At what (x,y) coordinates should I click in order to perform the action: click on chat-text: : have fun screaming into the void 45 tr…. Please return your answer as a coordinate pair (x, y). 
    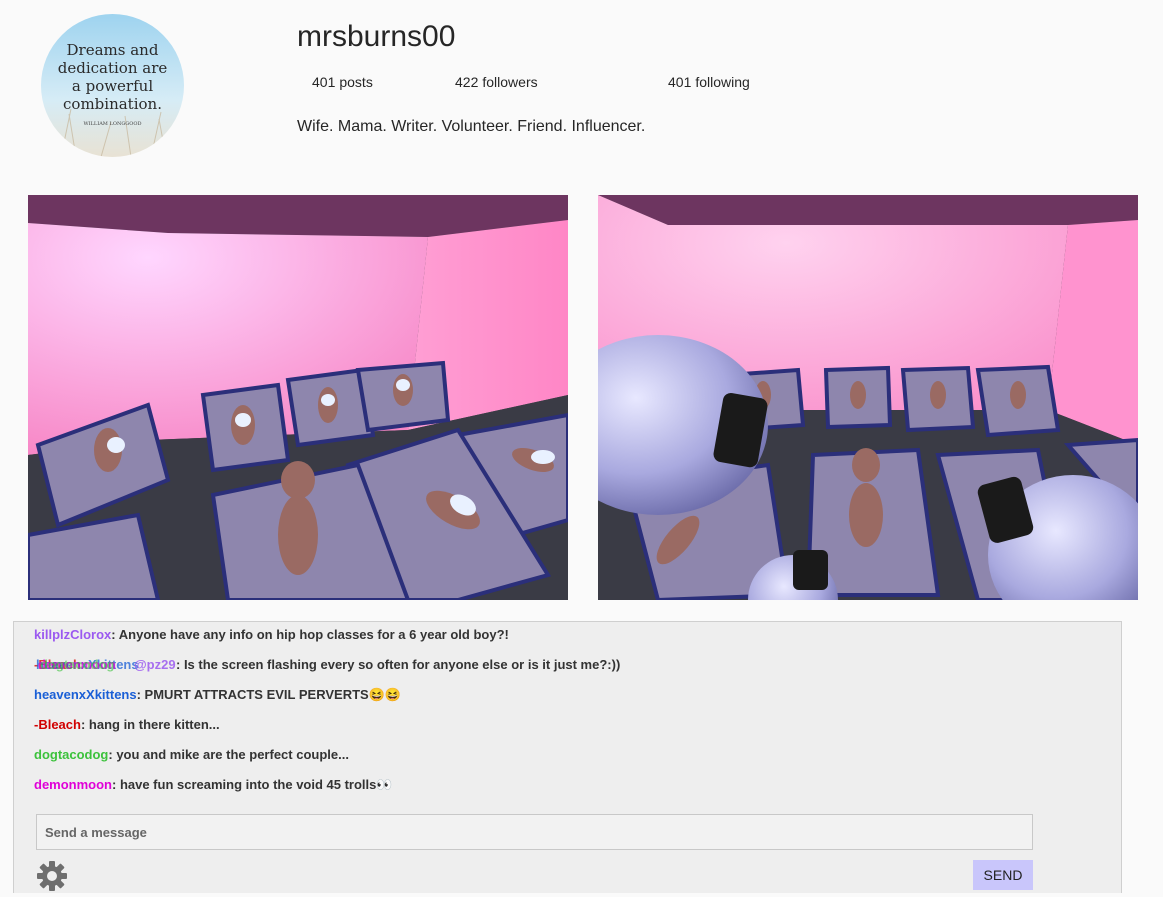
    Looking at the image, I should click on (252, 784).